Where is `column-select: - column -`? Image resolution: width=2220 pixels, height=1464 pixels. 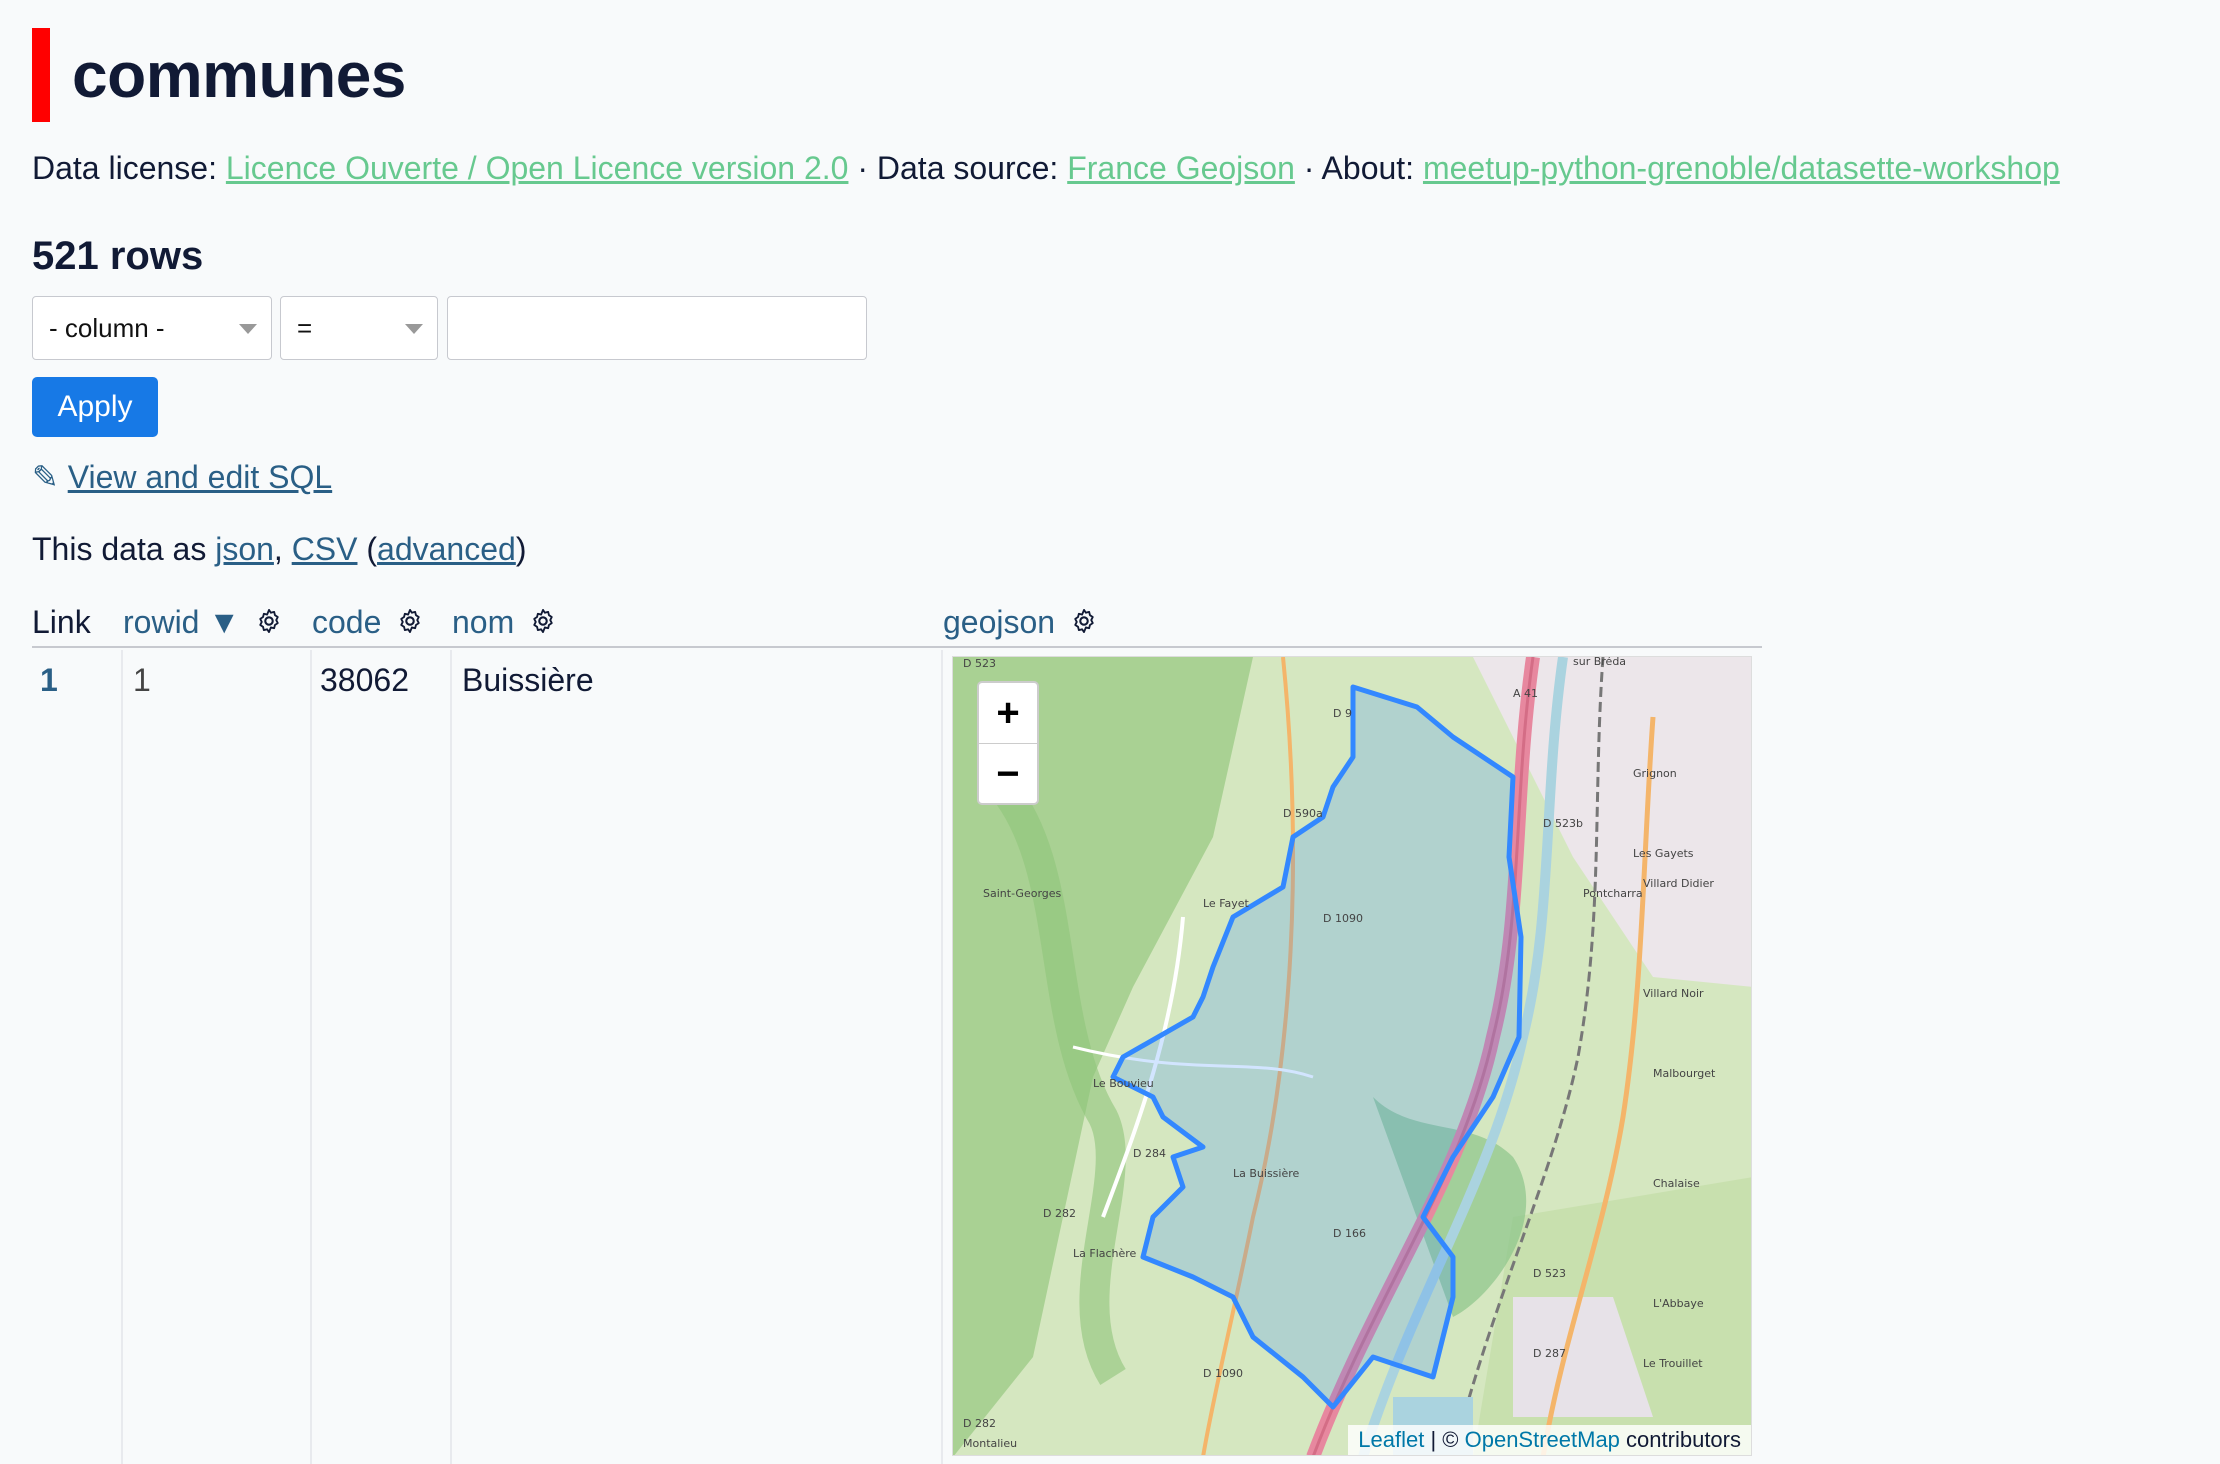
column-select: - column - is located at coordinates (152, 328).